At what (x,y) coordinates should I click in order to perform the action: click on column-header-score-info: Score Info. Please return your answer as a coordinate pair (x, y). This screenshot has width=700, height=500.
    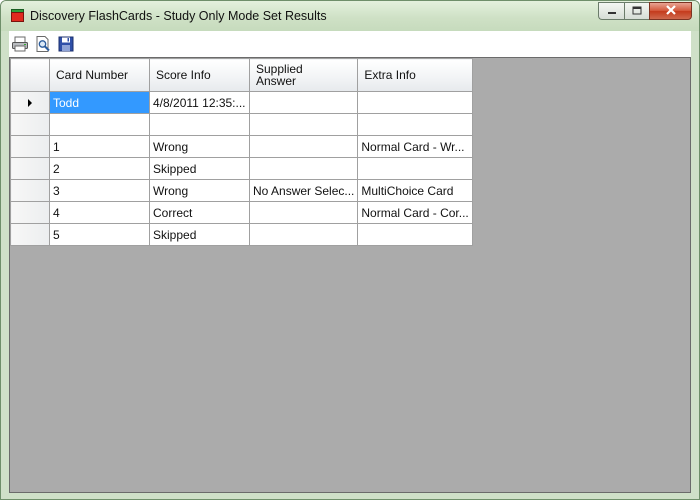
    Looking at the image, I should click on (199, 75).